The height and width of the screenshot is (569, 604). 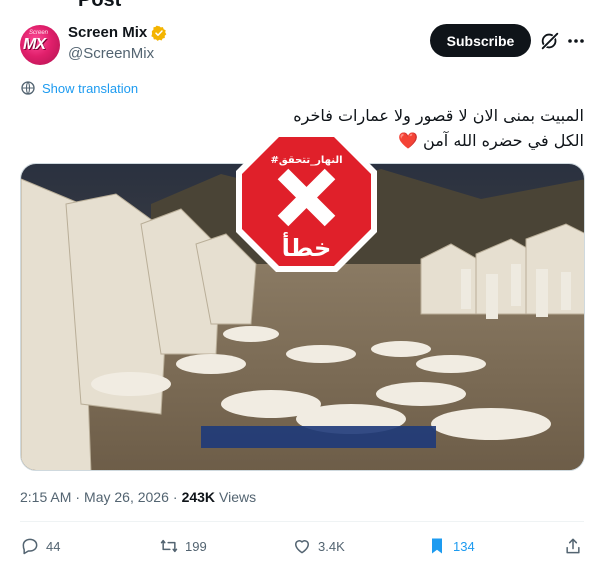 I want to click on page-title: Post, so click(x=100, y=5).